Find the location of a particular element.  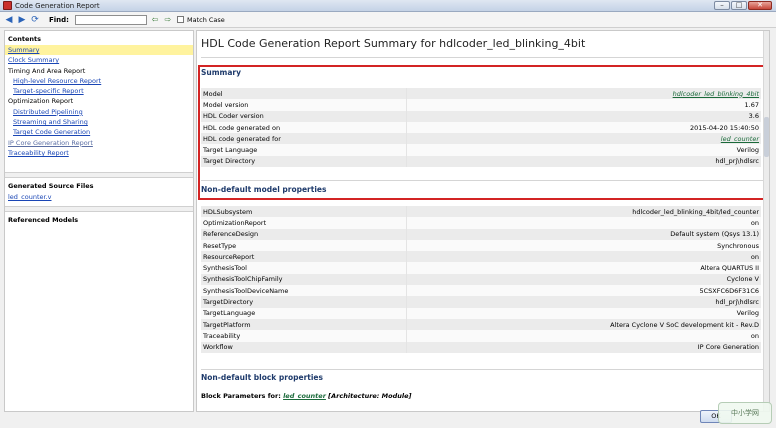

table-row: SynthesisTool Altera QUARTUS II is located at coordinates (481, 268).